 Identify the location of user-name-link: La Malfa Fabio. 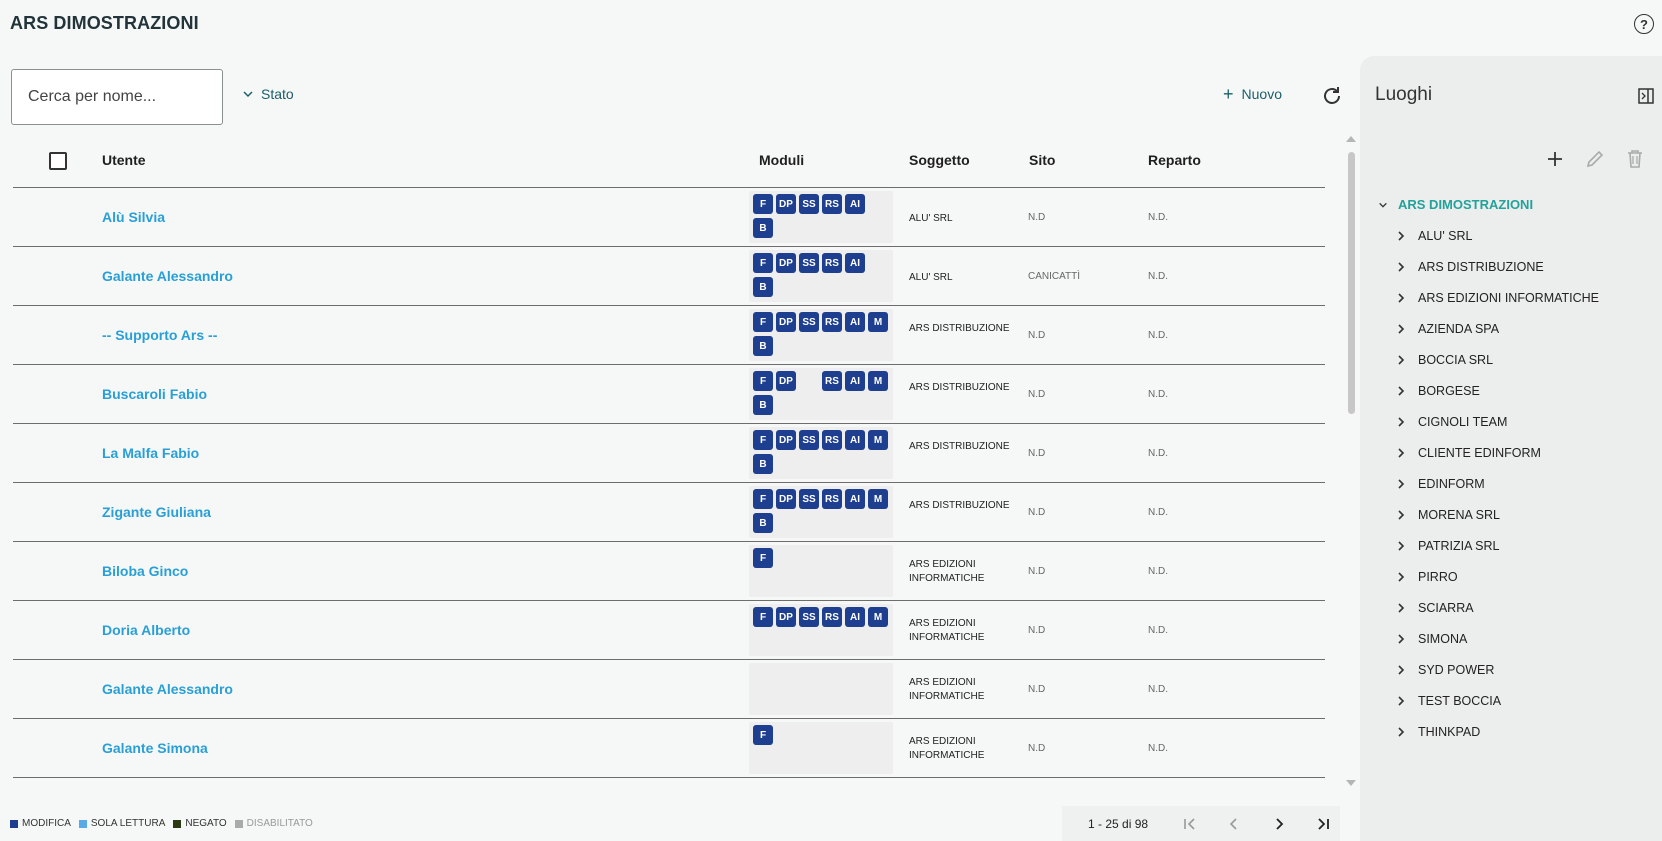
(150, 453).